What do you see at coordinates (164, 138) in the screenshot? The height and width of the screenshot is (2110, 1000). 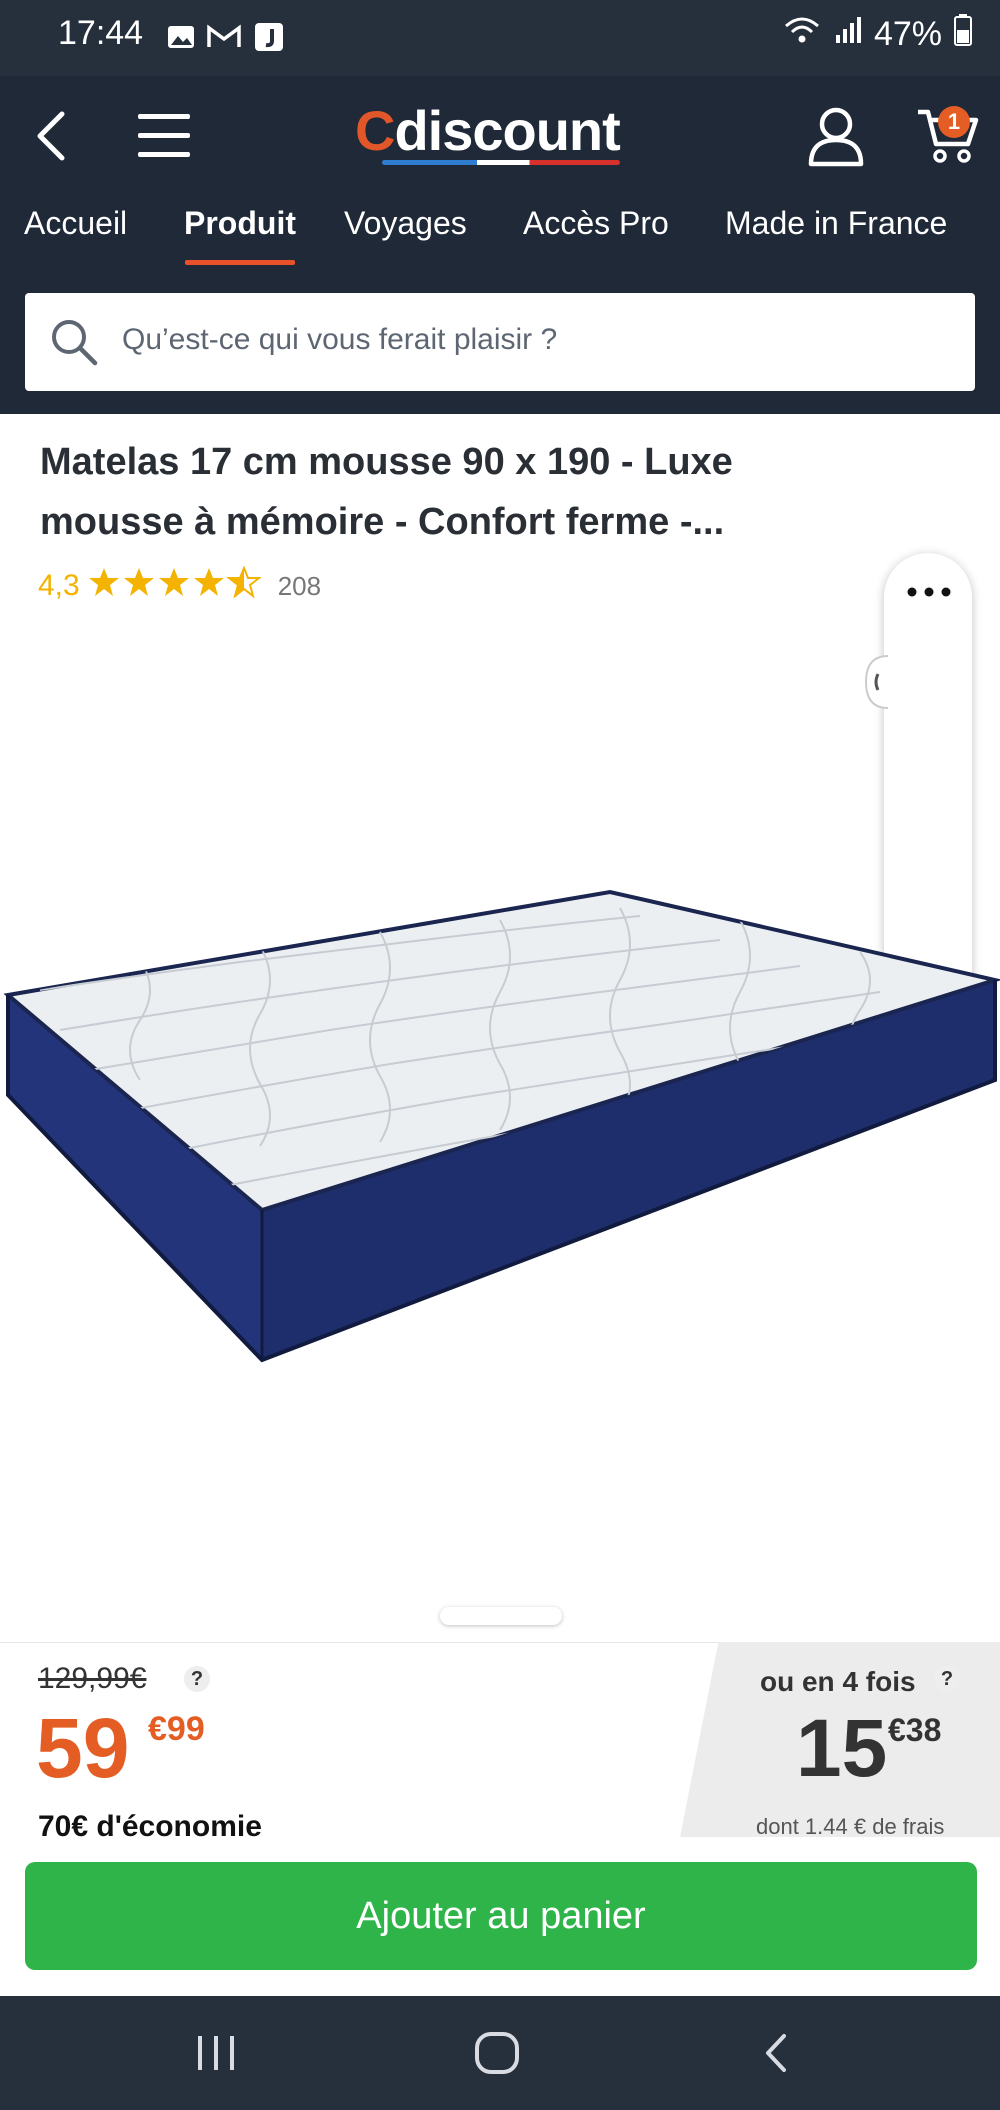 I see `menu-icon` at bounding box center [164, 138].